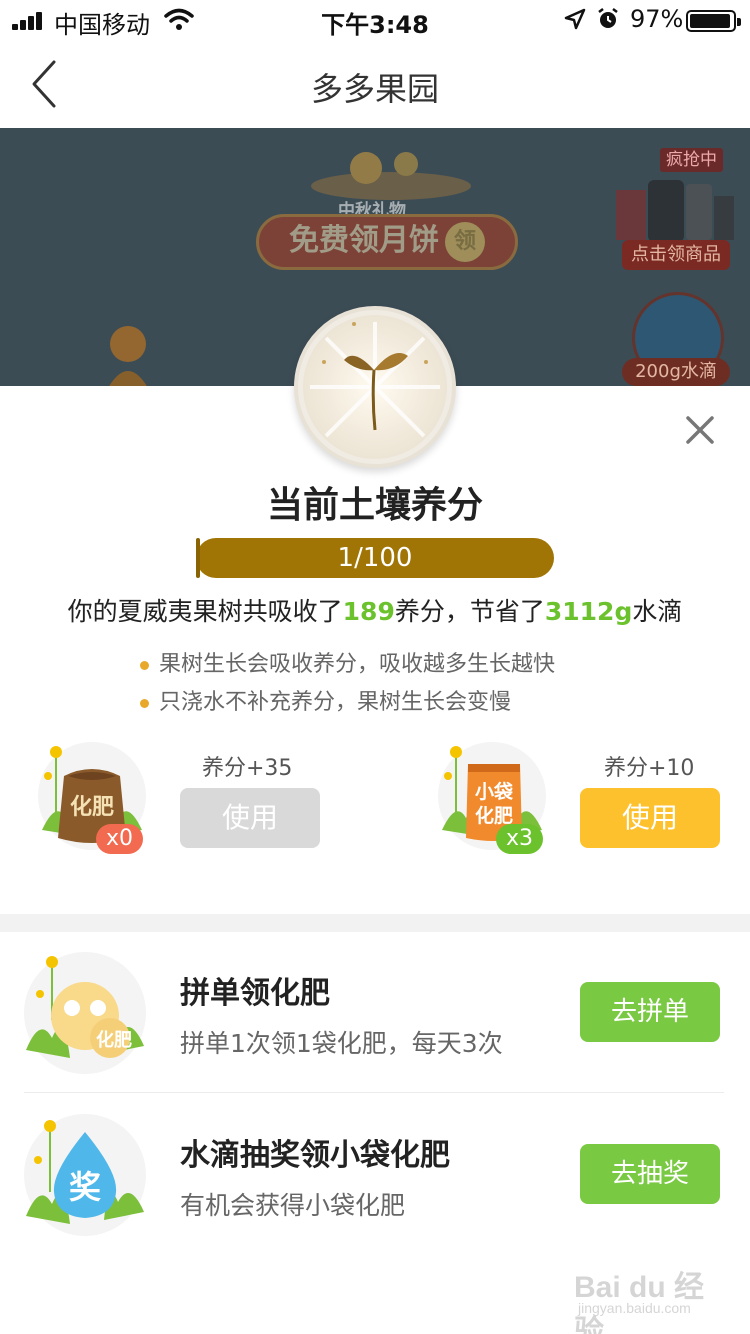  Describe the element at coordinates (691, 160) in the screenshot. I see `rush-tag: 疯抢中` at that location.